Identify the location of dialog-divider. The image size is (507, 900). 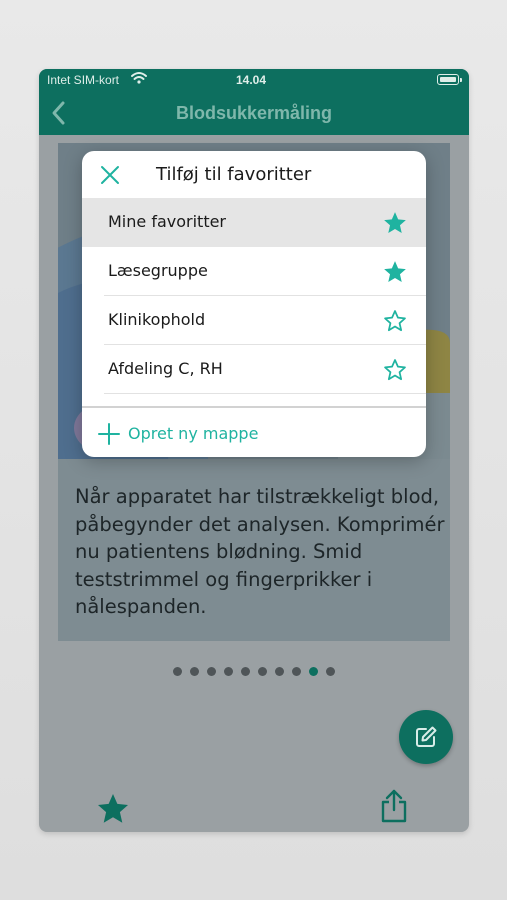
(254, 407).